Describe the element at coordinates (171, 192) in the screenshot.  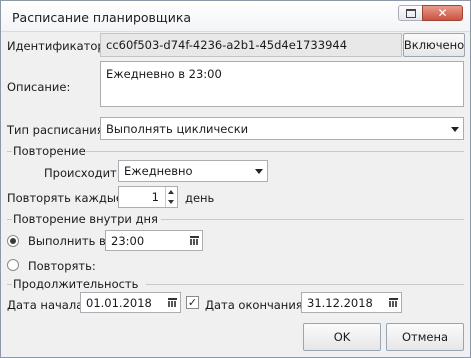
I see `spinner-up-icon` at that location.